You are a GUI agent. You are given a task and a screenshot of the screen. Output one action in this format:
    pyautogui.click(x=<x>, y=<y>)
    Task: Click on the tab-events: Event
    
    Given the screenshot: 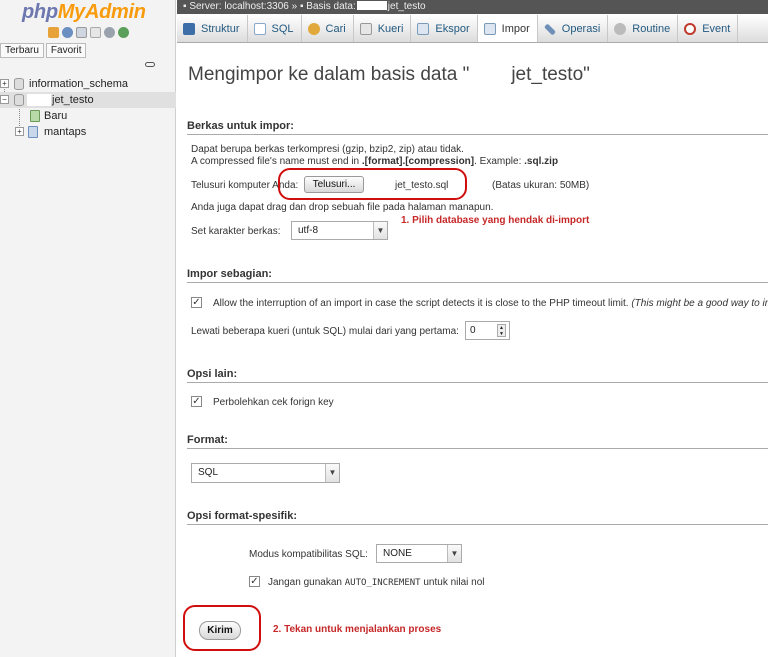 What is the action you would take?
    pyautogui.click(x=708, y=28)
    